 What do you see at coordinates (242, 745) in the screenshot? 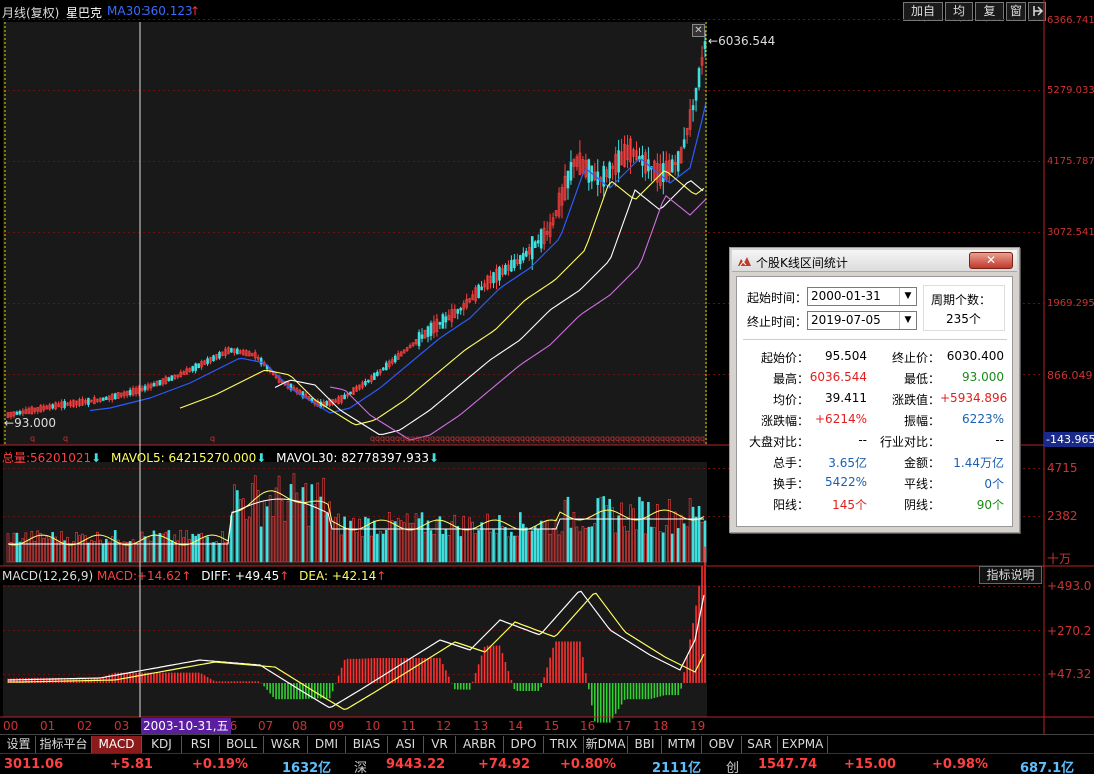
I see `tab-5: BOLL` at bounding box center [242, 745].